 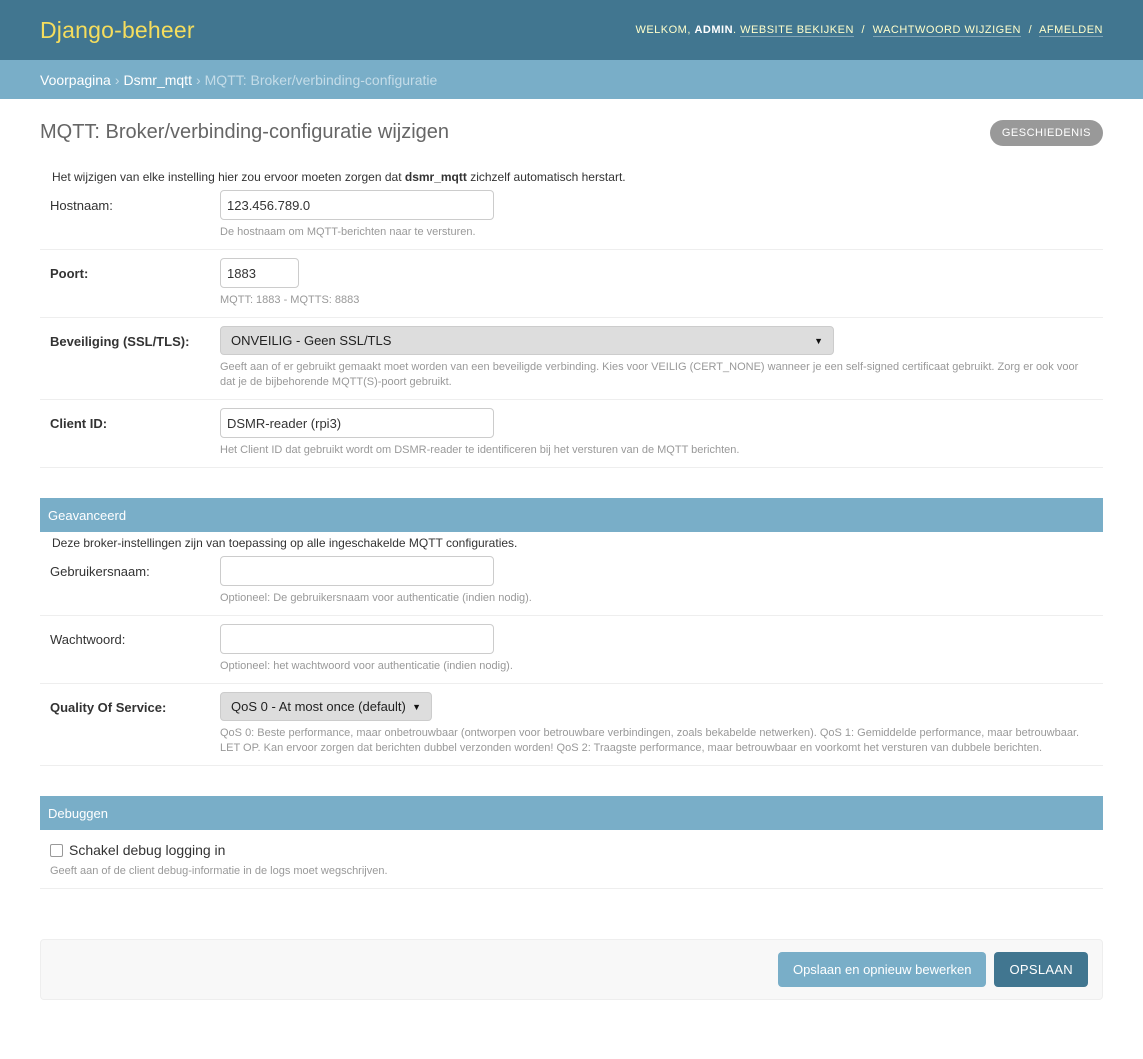 I want to click on site-brand: Django-beheer, so click(x=117, y=30).